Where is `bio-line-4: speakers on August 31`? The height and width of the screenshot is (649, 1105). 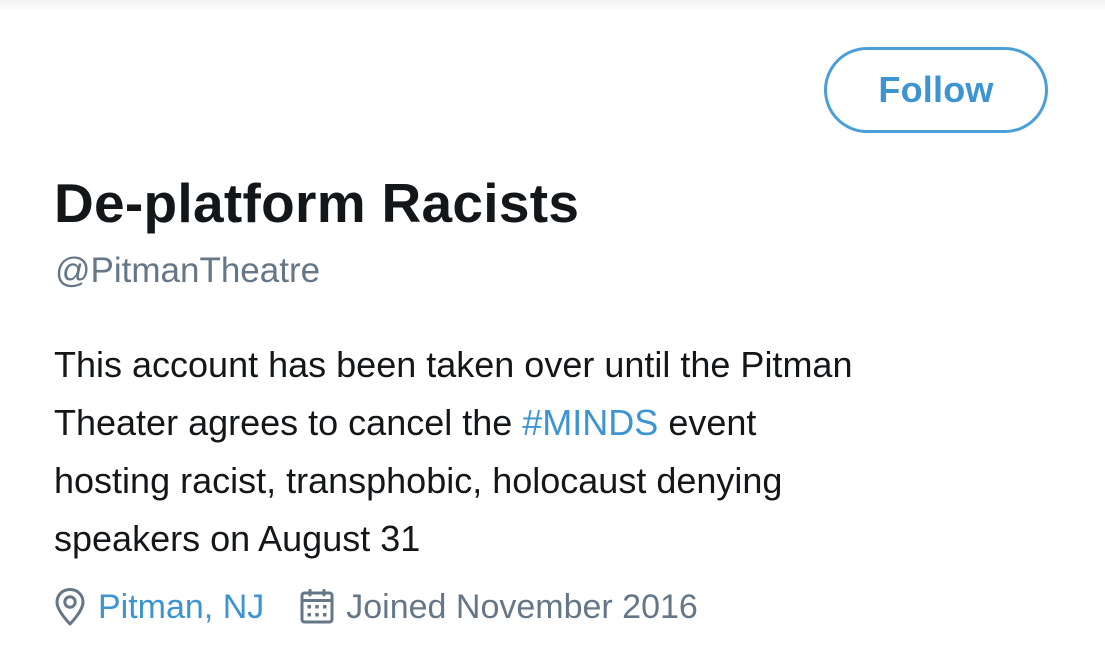 bio-line-4: speakers on August 31 is located at coordinates (237, 538).